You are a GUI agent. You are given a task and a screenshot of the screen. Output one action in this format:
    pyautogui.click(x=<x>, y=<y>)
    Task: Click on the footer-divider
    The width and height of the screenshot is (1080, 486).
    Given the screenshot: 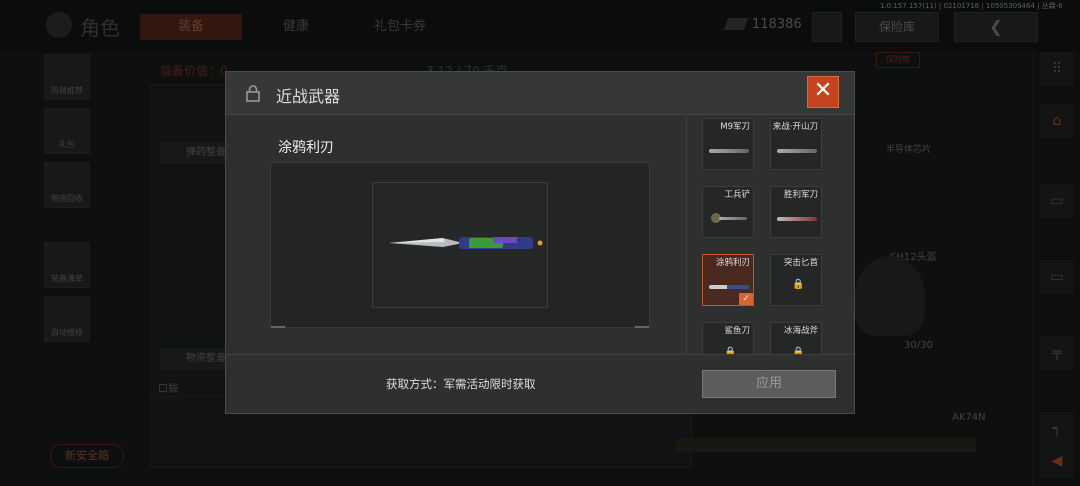 What is the action you would take?
    pyautogui.click(x=540, y=354)
    